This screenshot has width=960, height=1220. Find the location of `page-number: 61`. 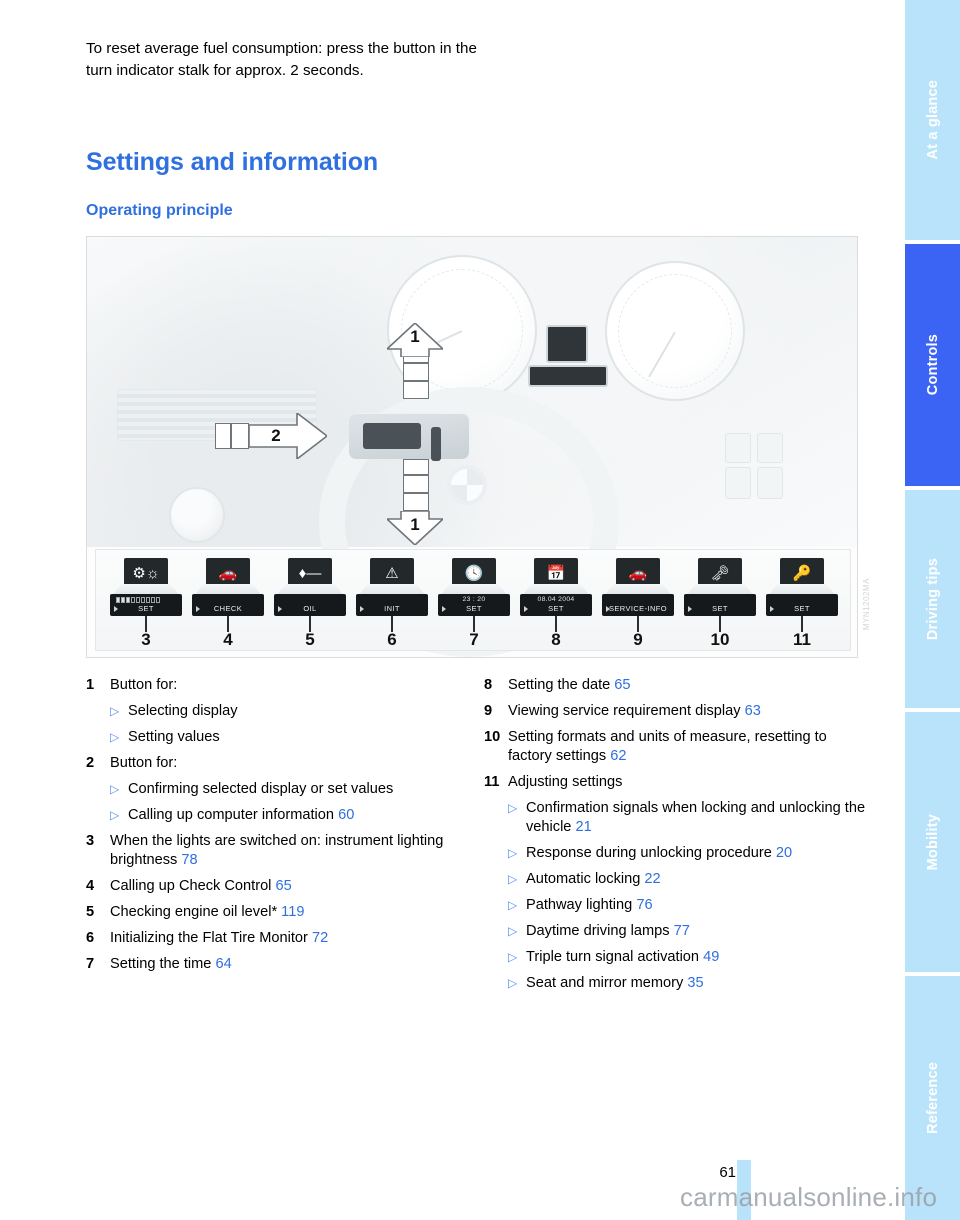

page-number: 61 is located at coordinates (727, 1172).